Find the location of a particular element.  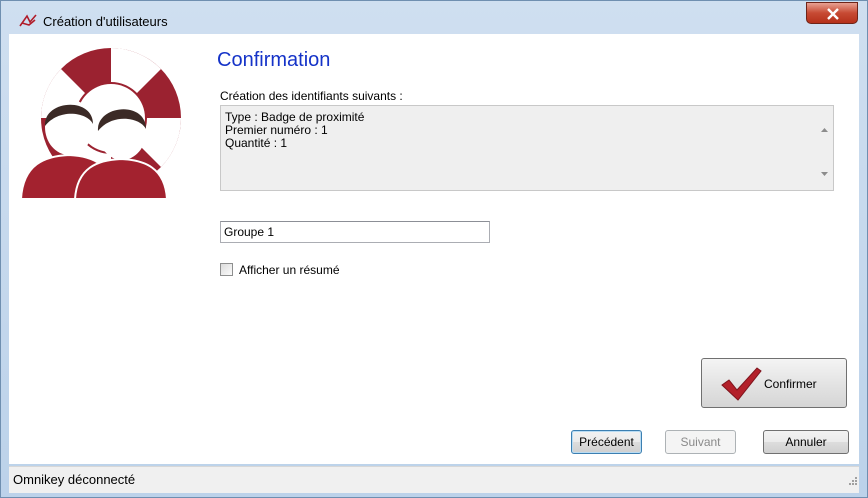

next-button: Suivant is located at coordinates (700, 442).